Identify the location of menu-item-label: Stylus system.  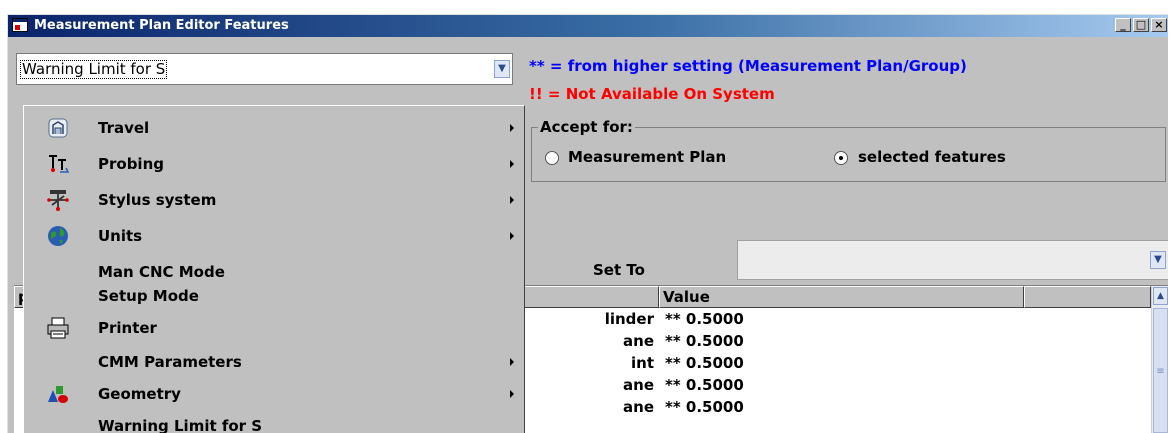
(157, 200).